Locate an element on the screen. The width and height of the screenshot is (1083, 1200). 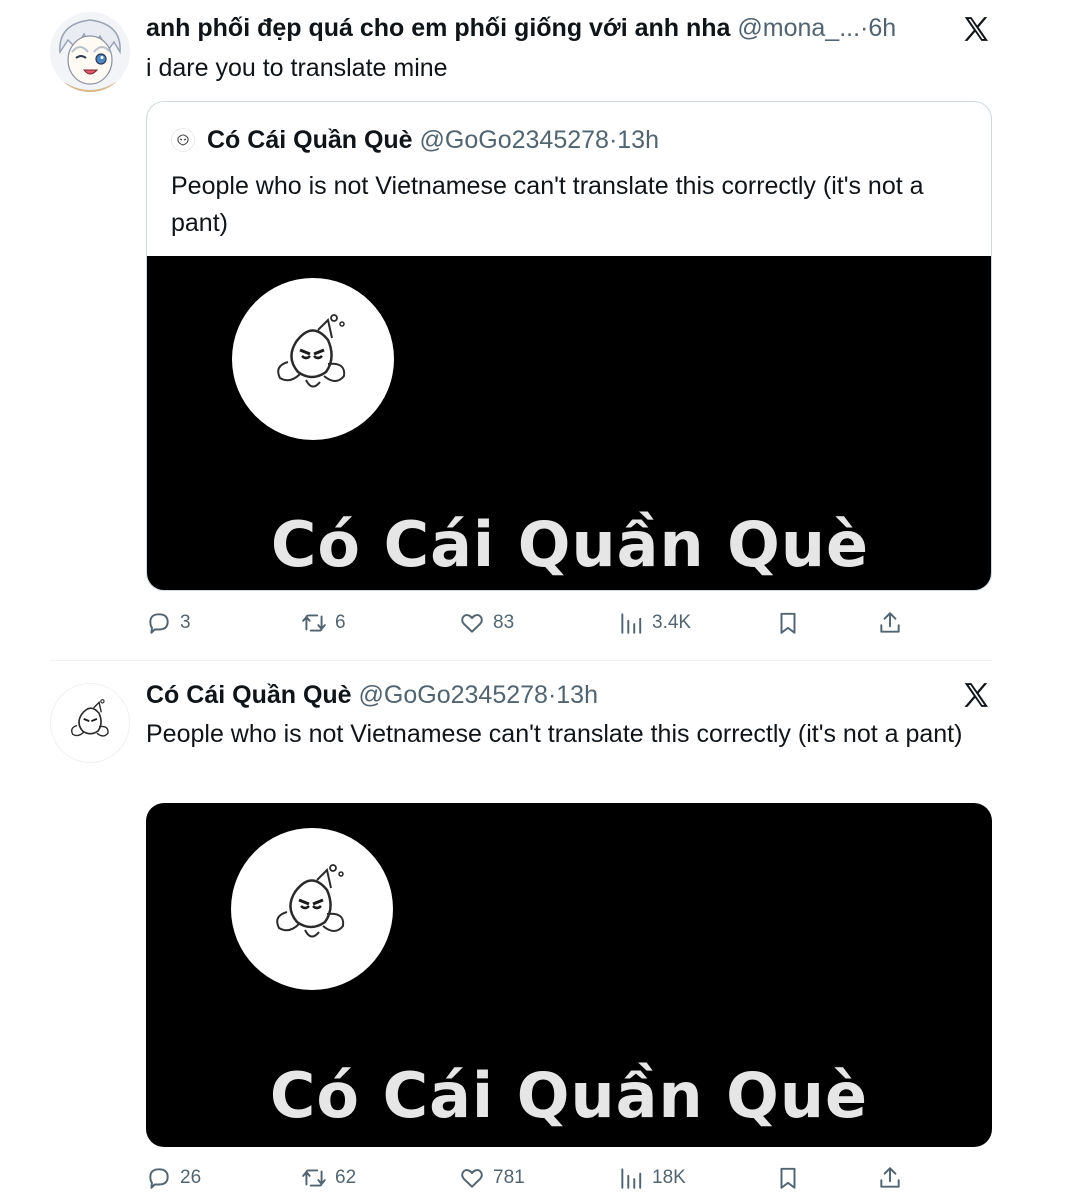
like-count: 781 is located at coordinates (509, 1177).